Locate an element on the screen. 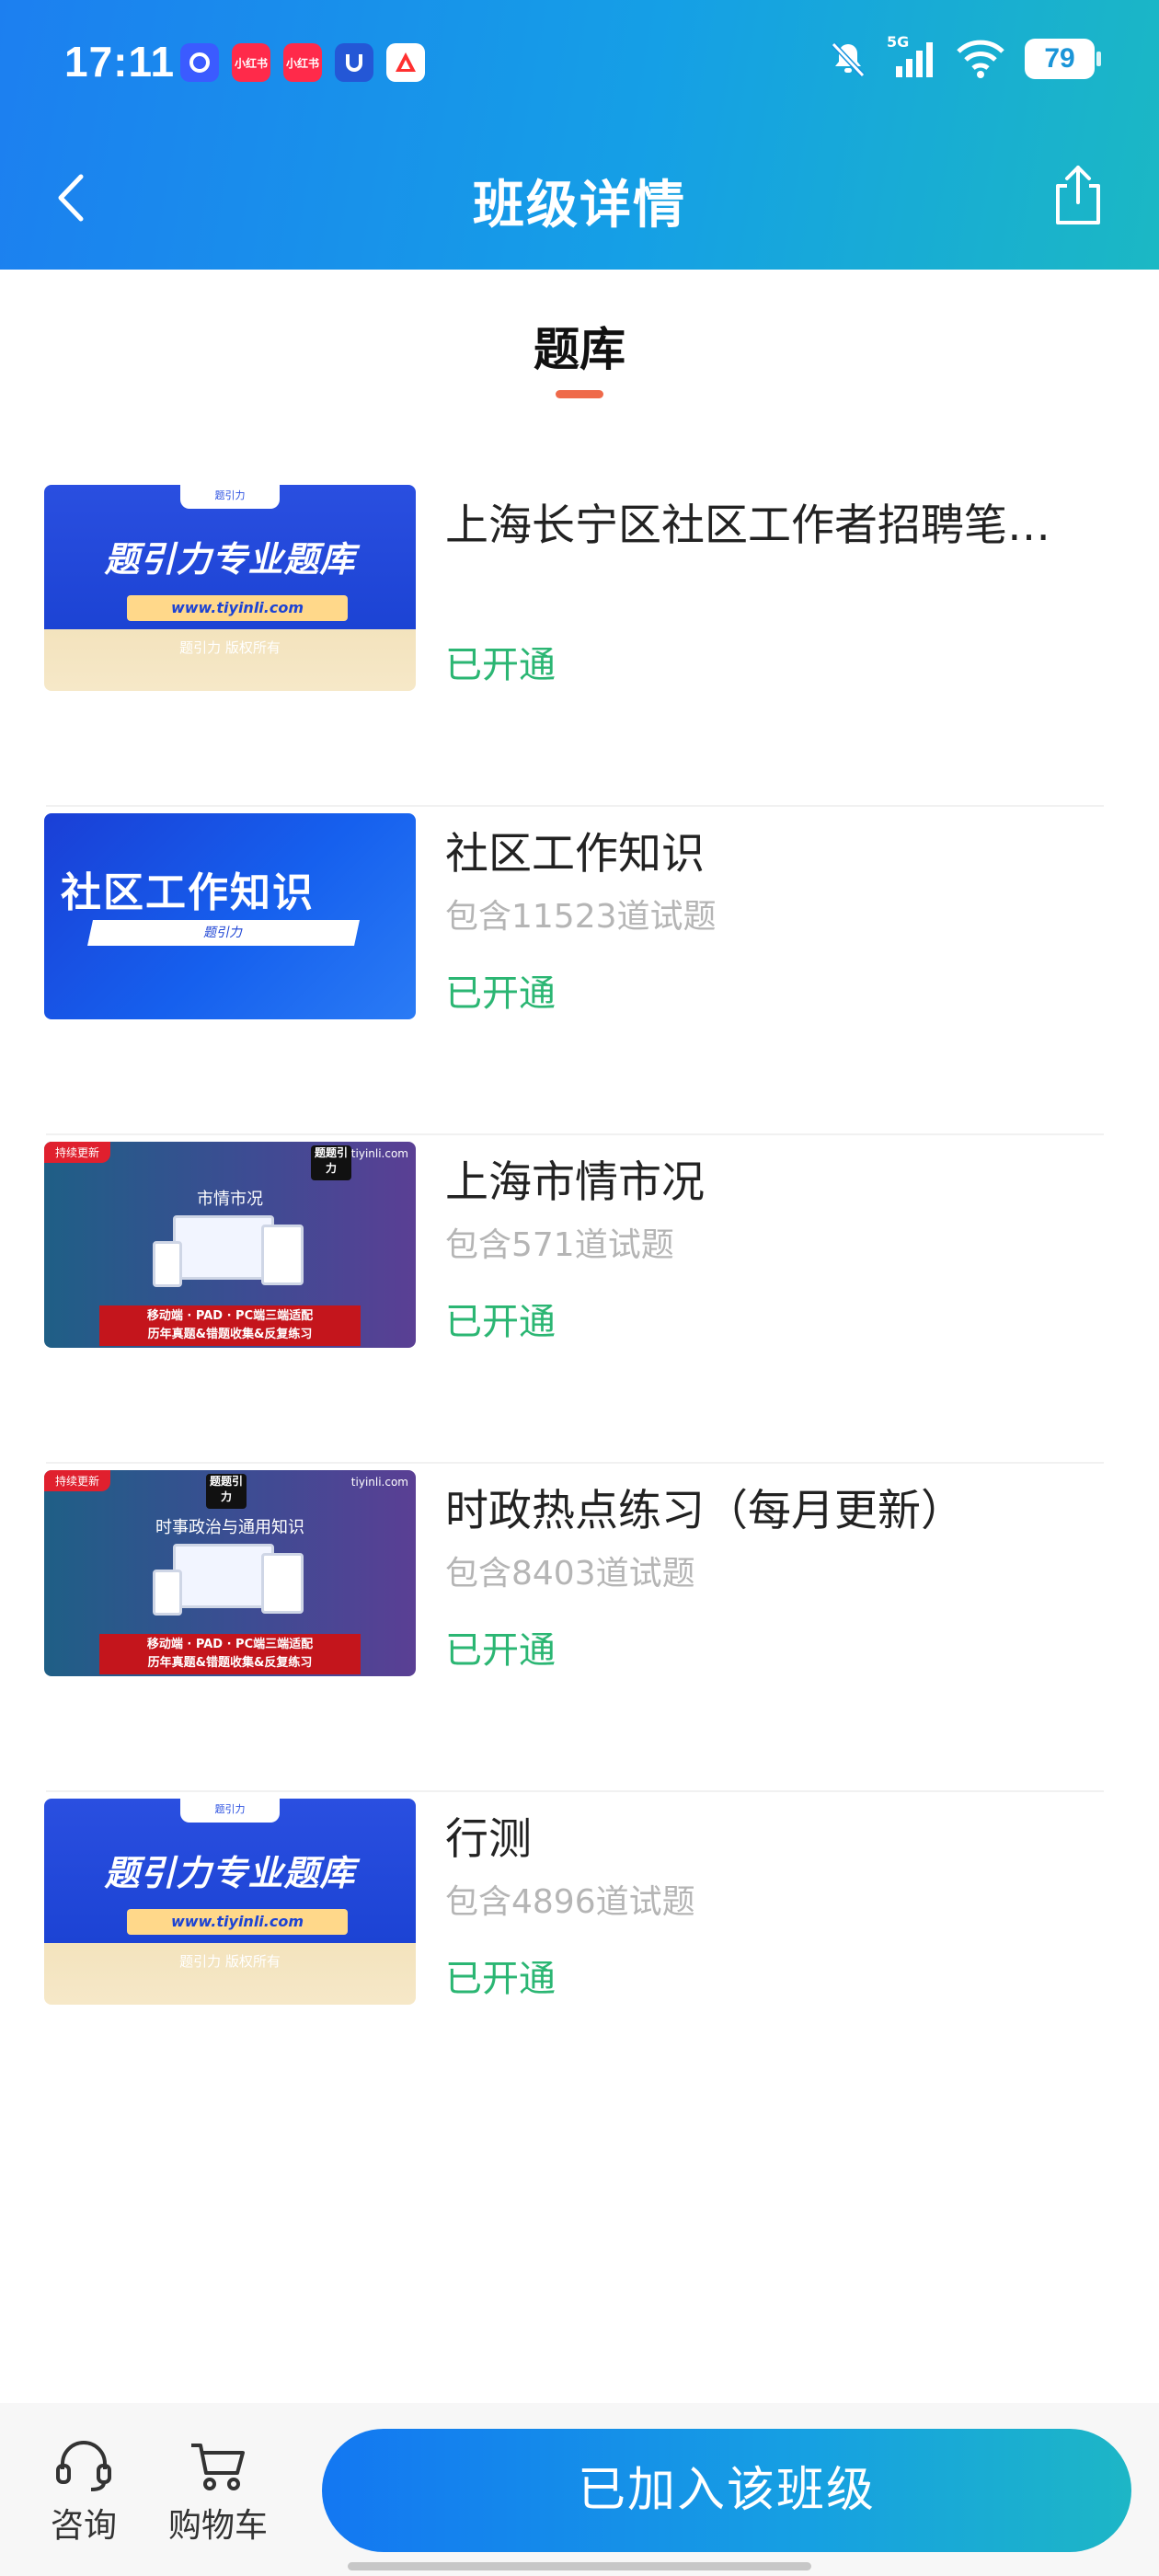  item-title: 行测 is located at coordinates (488, 1839).